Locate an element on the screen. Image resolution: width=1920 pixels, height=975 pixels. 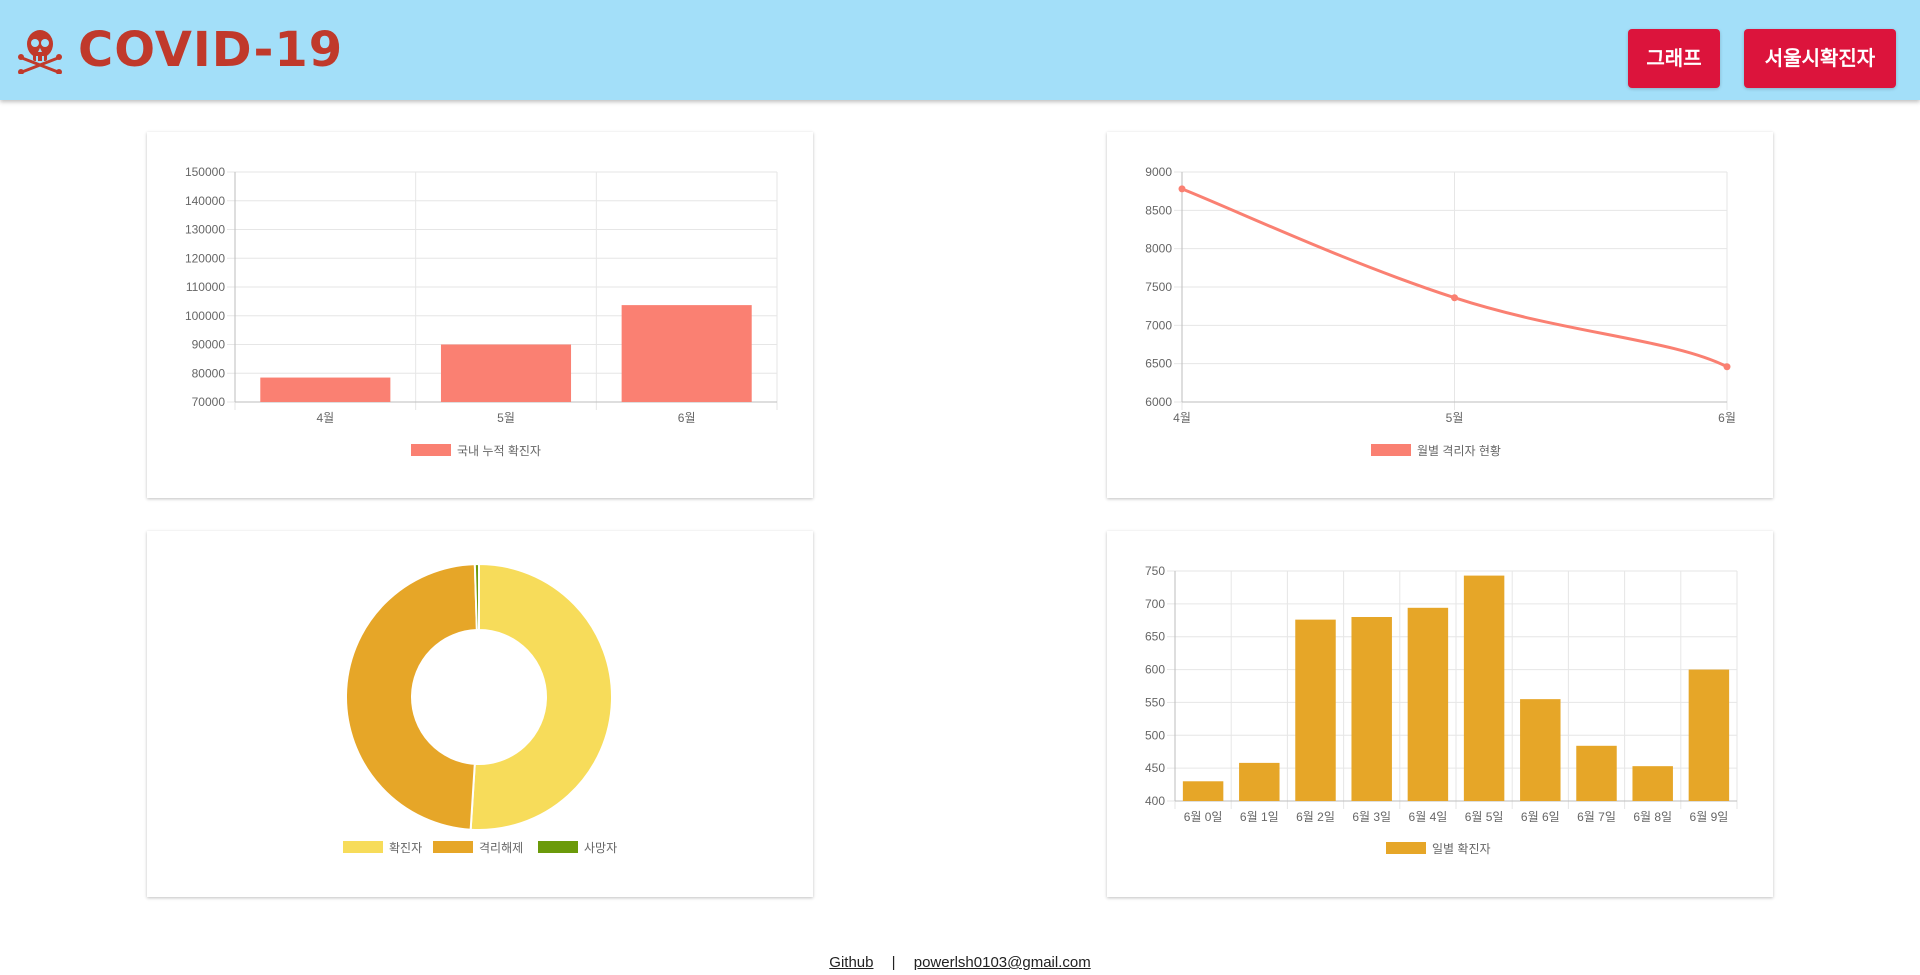
y-tick-label: 450 is located at coordinates (1155, 768).